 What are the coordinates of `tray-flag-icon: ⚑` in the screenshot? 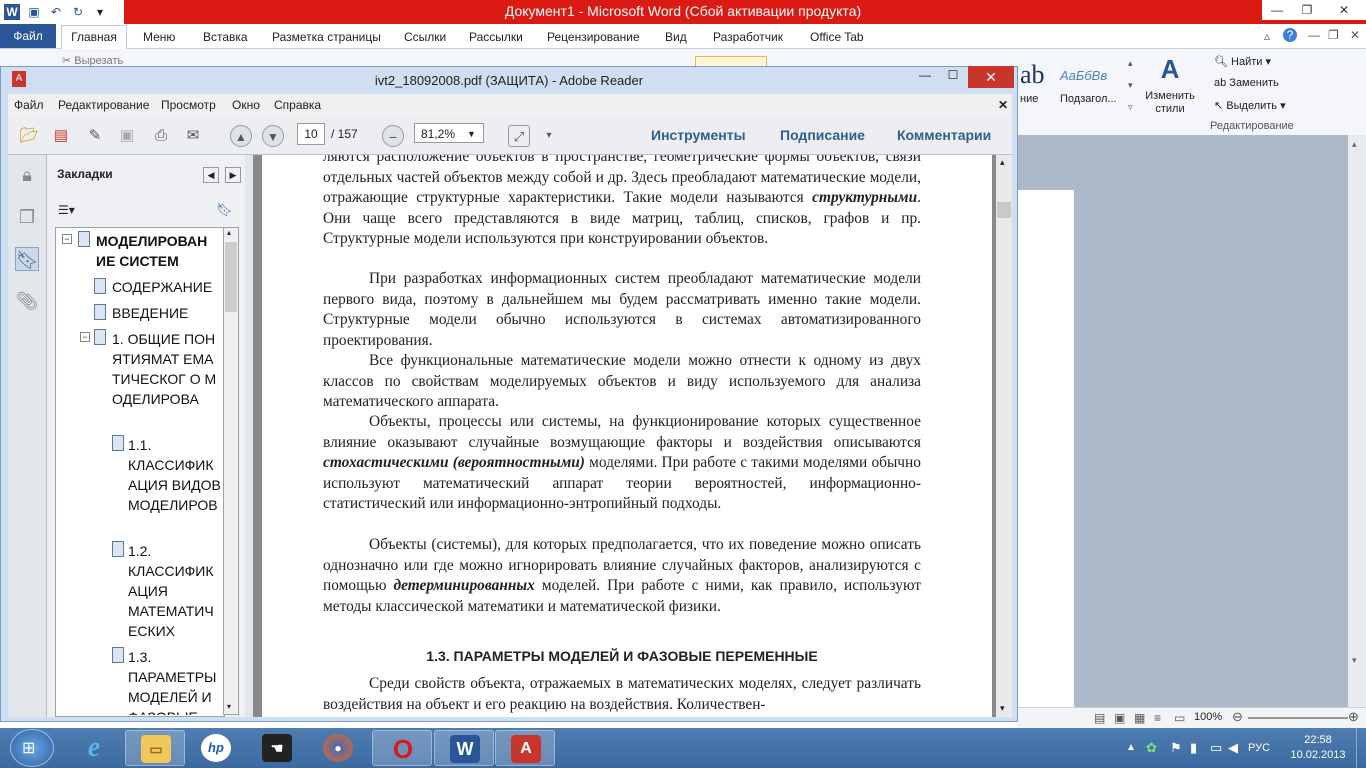 It's located at (1176, 748).